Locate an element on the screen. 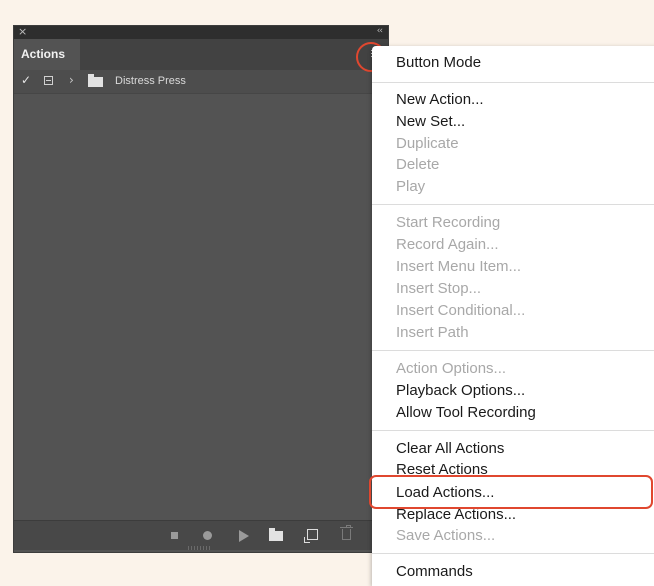 This screenshot has height=586, width=654. menu-item-duplicate: Duplicate is located at coordinates (427, 143).